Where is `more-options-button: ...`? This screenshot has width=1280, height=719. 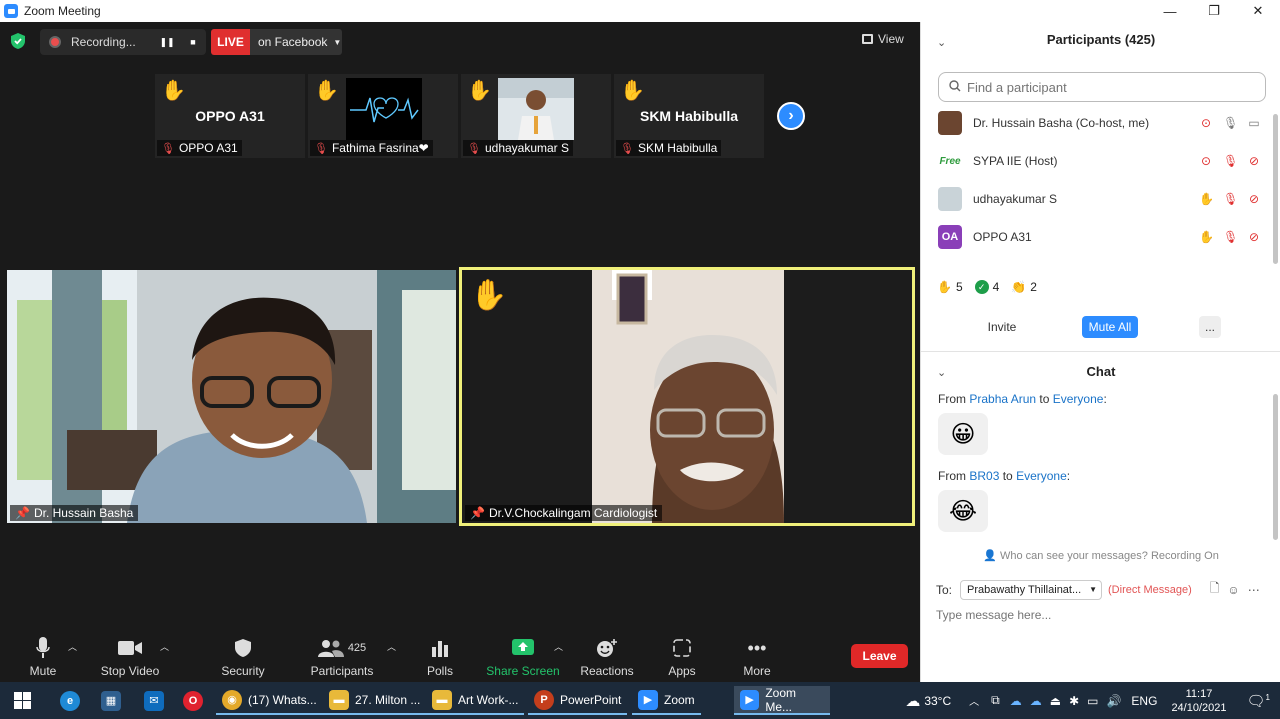 more-options-button: ... is located at coordinates (1210, 327).